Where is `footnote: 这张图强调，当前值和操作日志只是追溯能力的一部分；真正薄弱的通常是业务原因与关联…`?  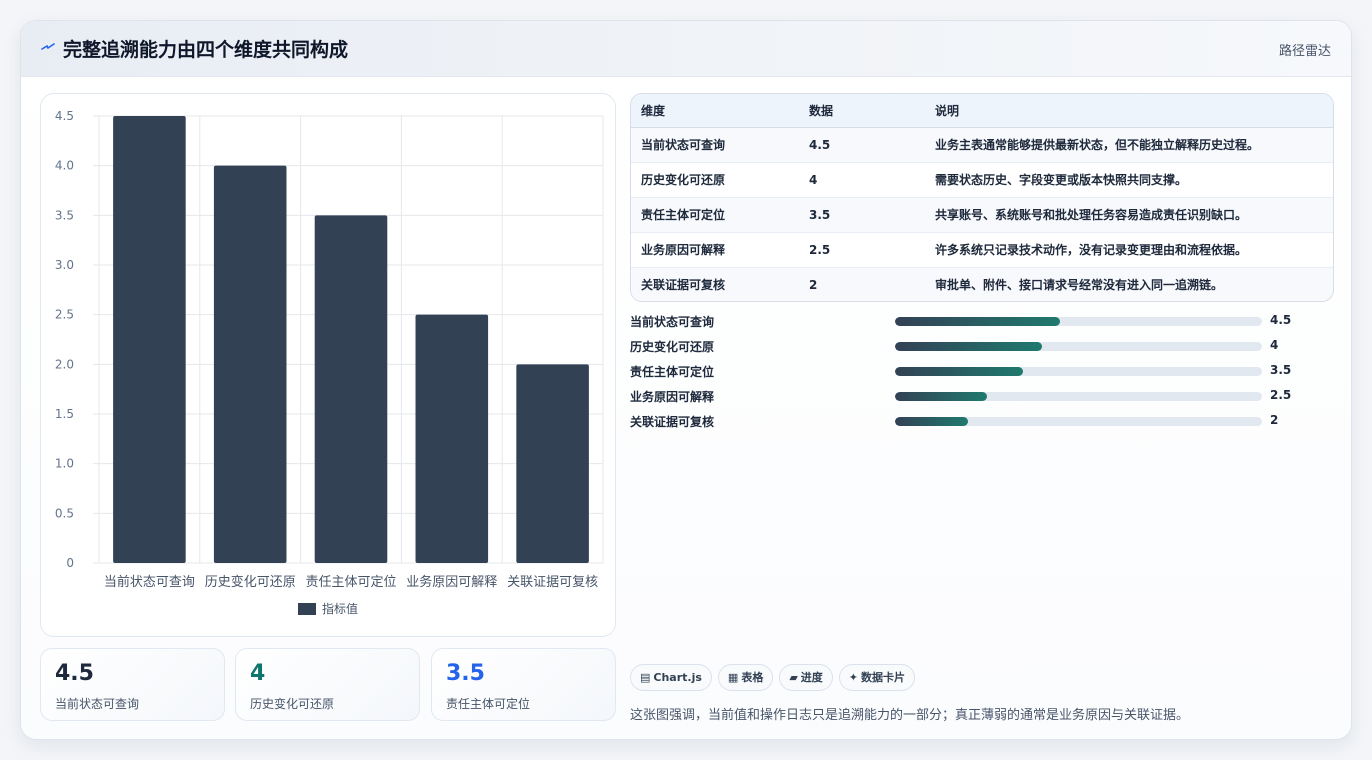 footnote: 这张图强调，当前值和操作日志只是追溯能力的一部分；真正薄弱的通常是业务原因与关联… is located at coordinates (910, 715).